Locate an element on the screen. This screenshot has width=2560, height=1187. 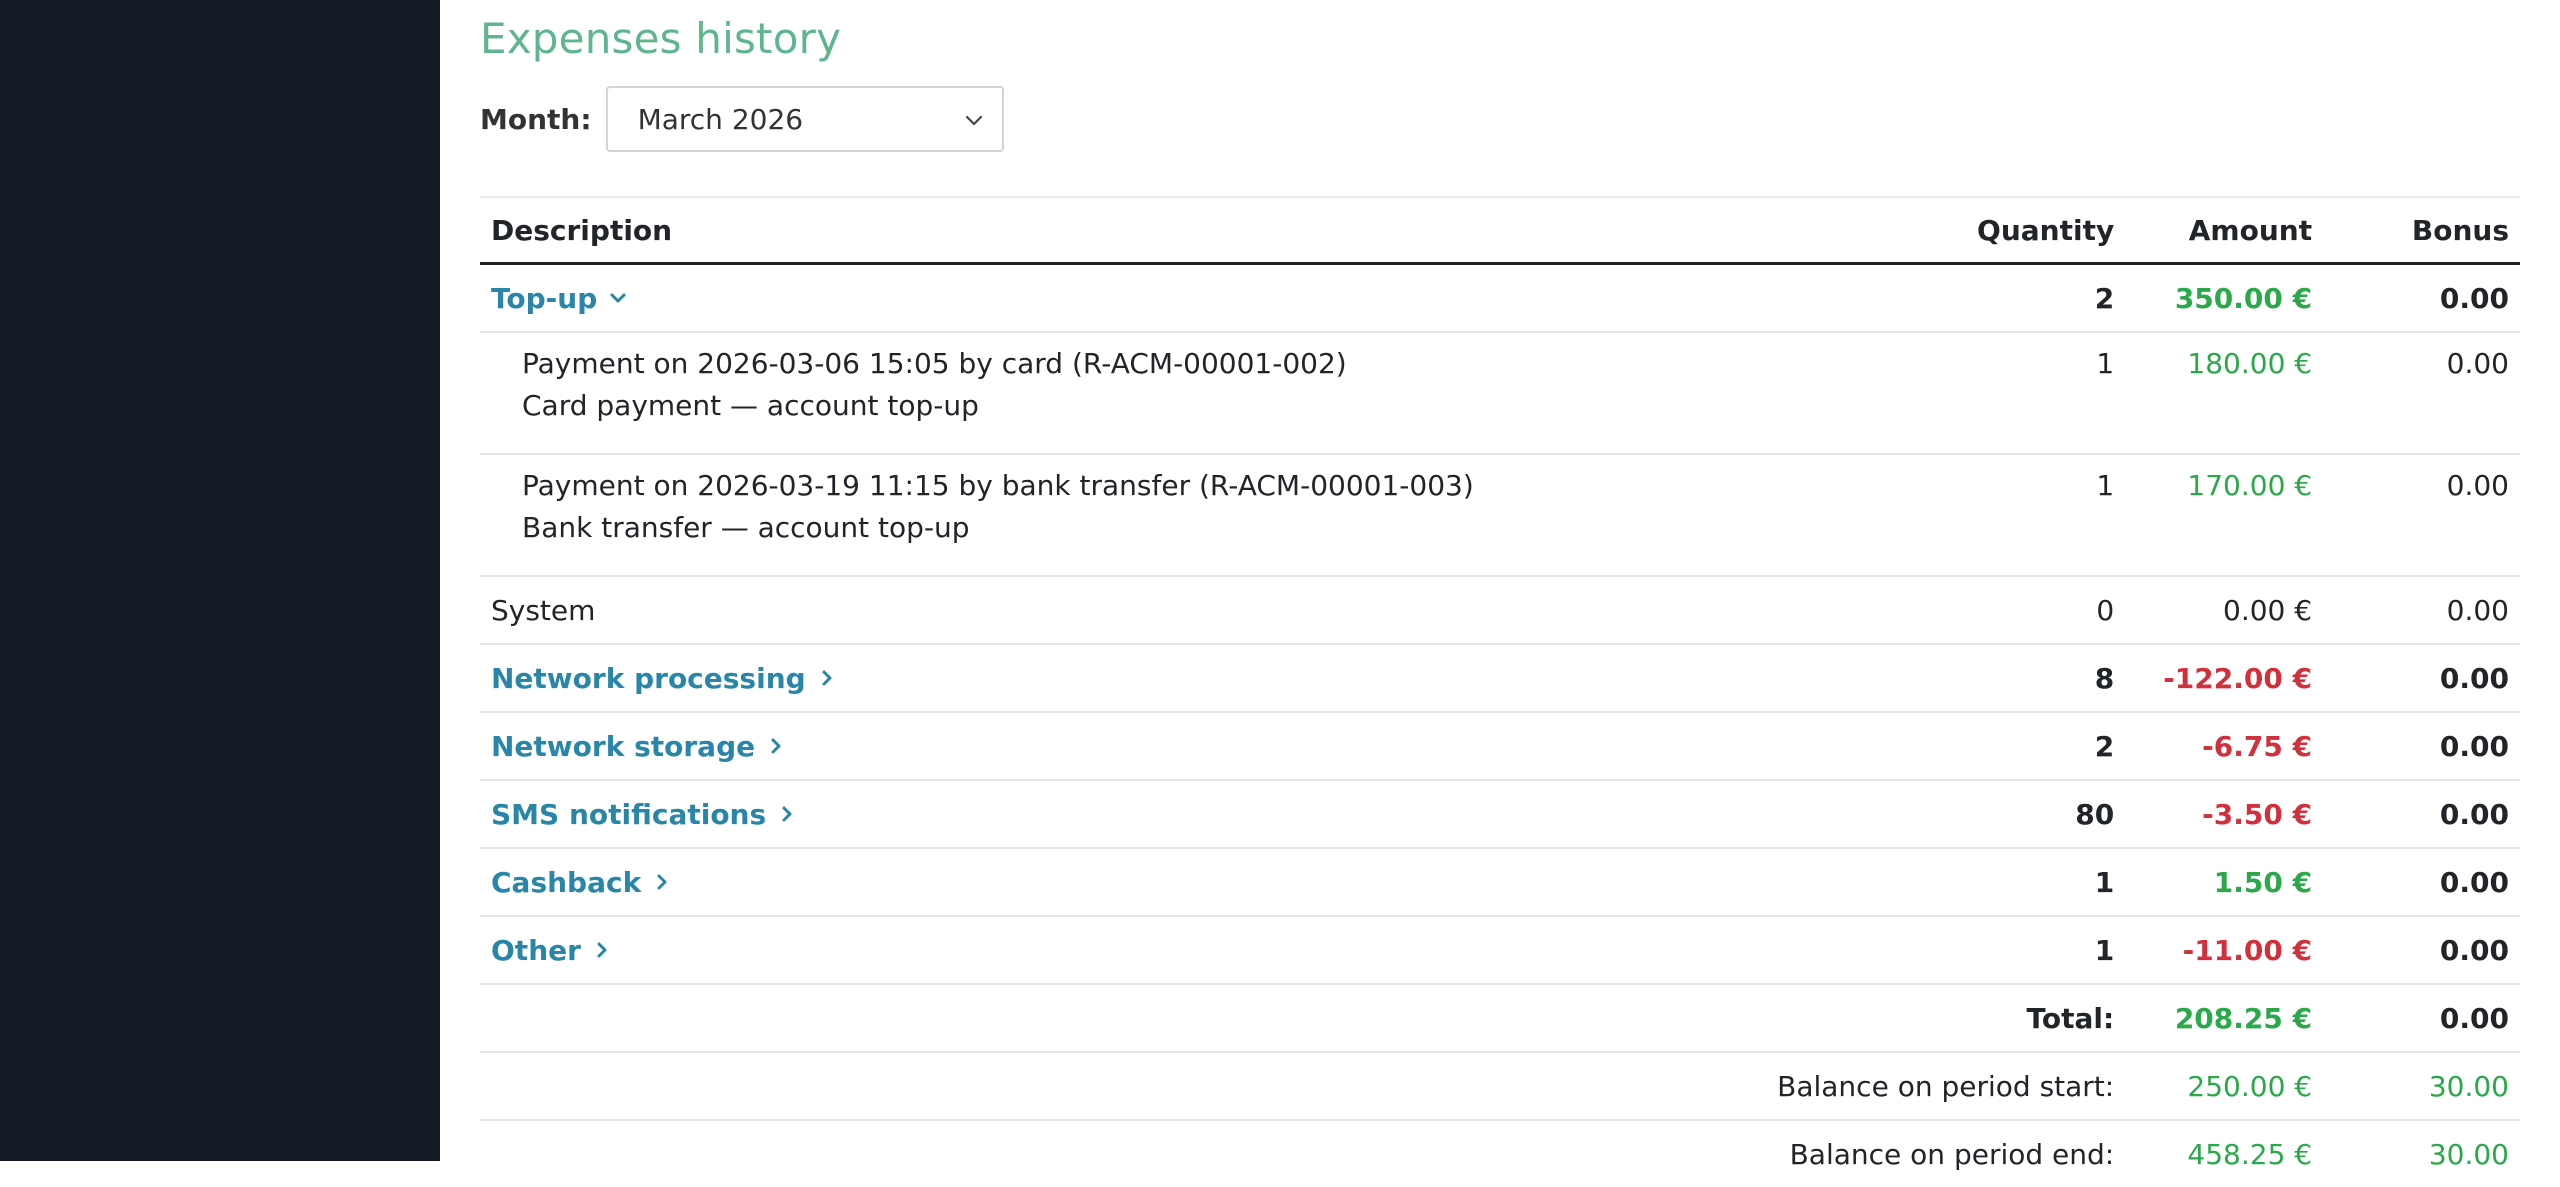
topup-bonus: 0.00 is located at coordinates (2421, 297).